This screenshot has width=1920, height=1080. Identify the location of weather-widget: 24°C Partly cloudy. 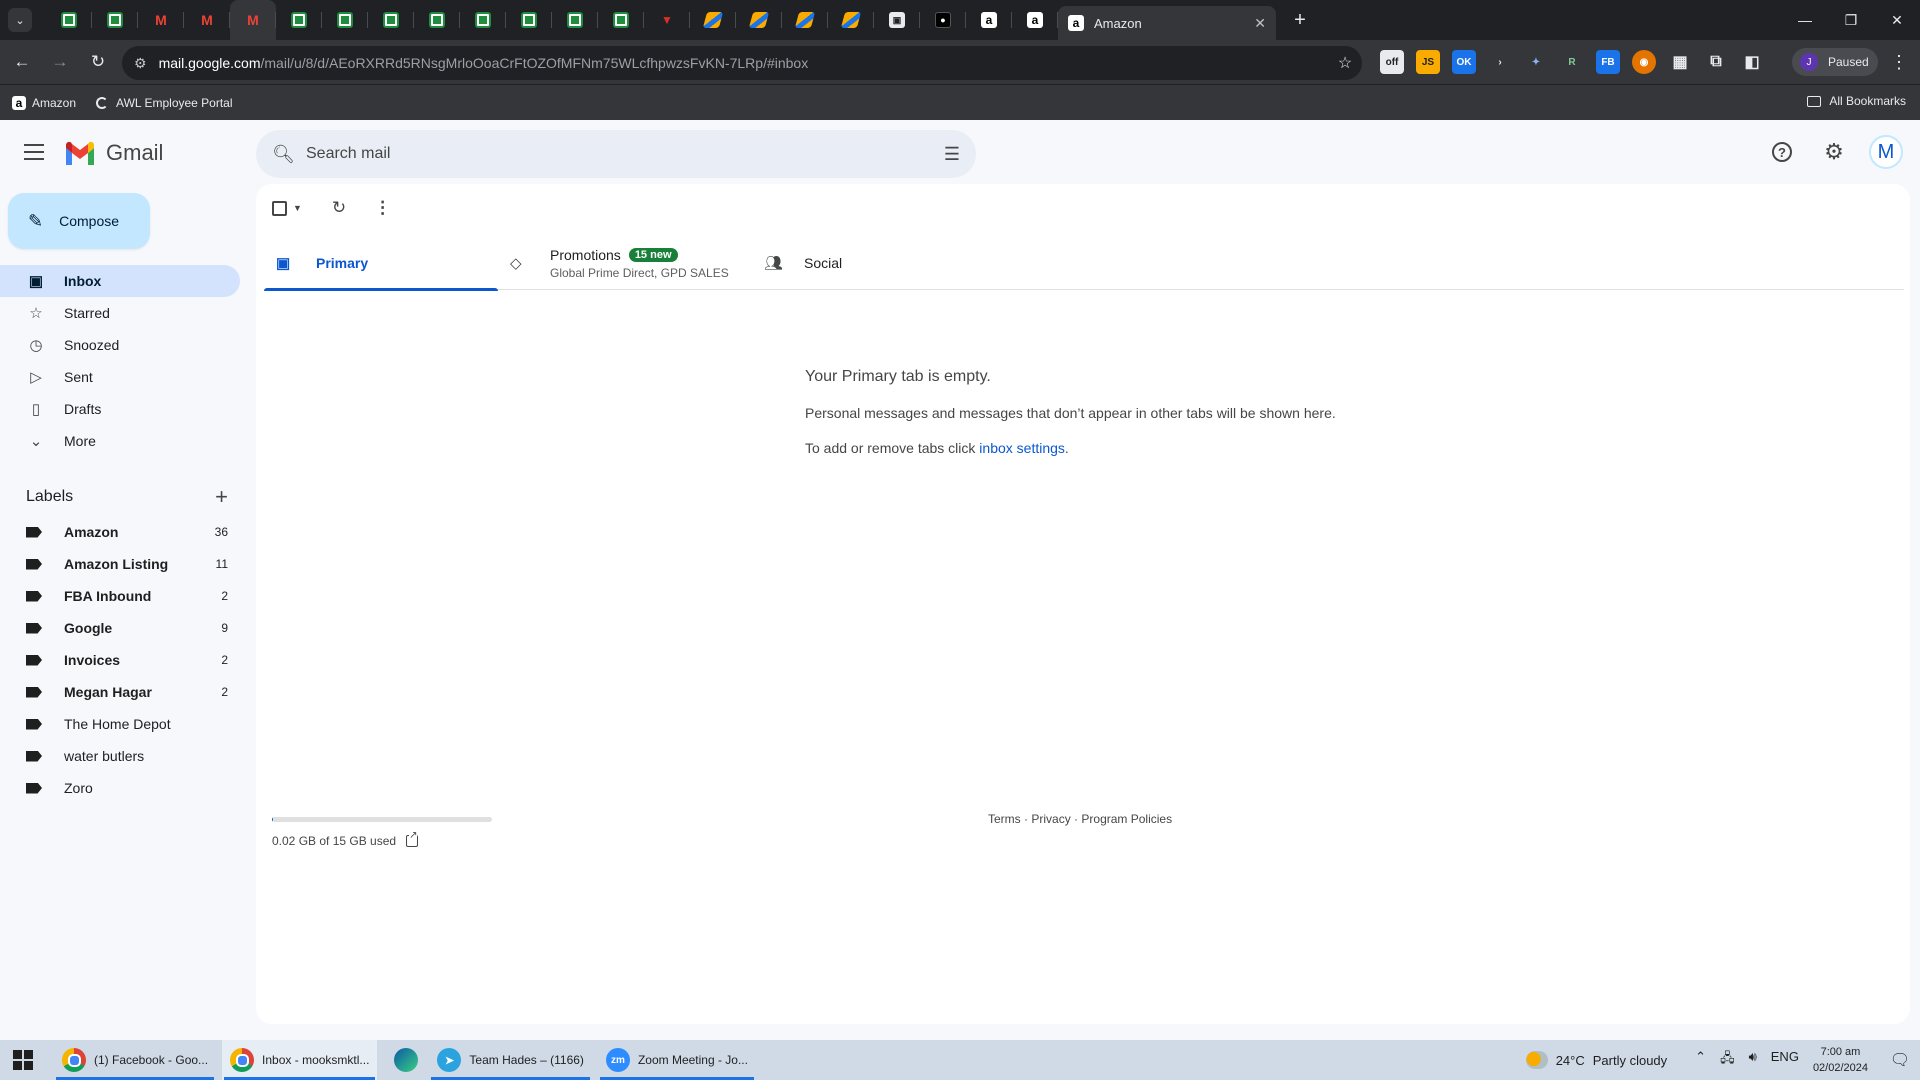
(1596, 1060).